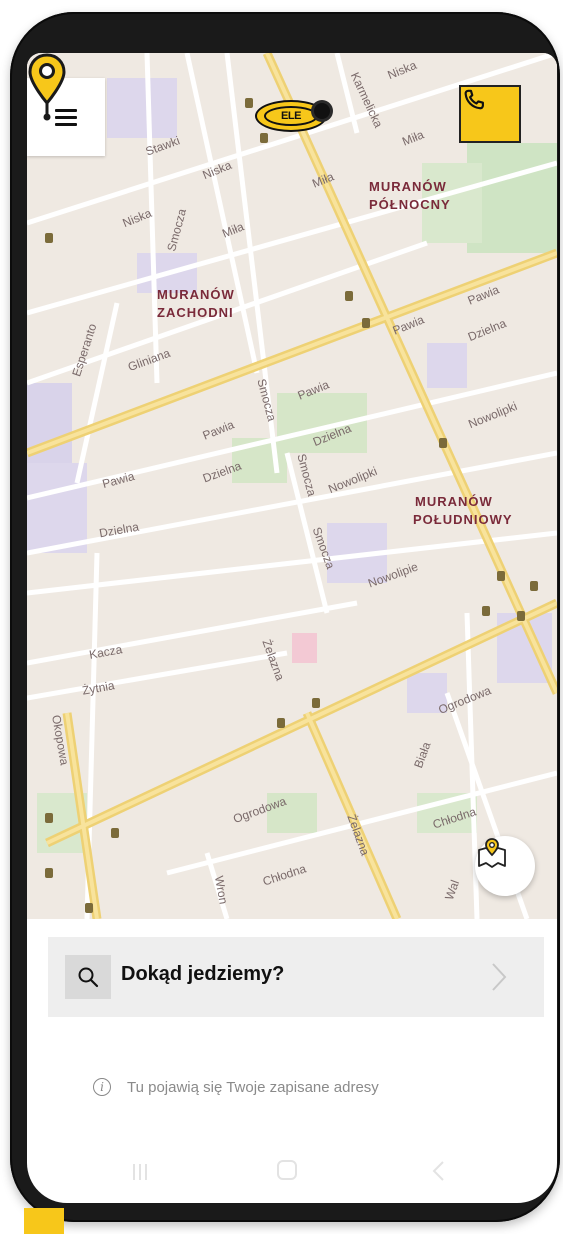 This screenshot has width=563, height=1234. Describe the element at coordinates (296, 977) in the screenshot. I see `destination-search: Dokąd jedziemy?` at that location.